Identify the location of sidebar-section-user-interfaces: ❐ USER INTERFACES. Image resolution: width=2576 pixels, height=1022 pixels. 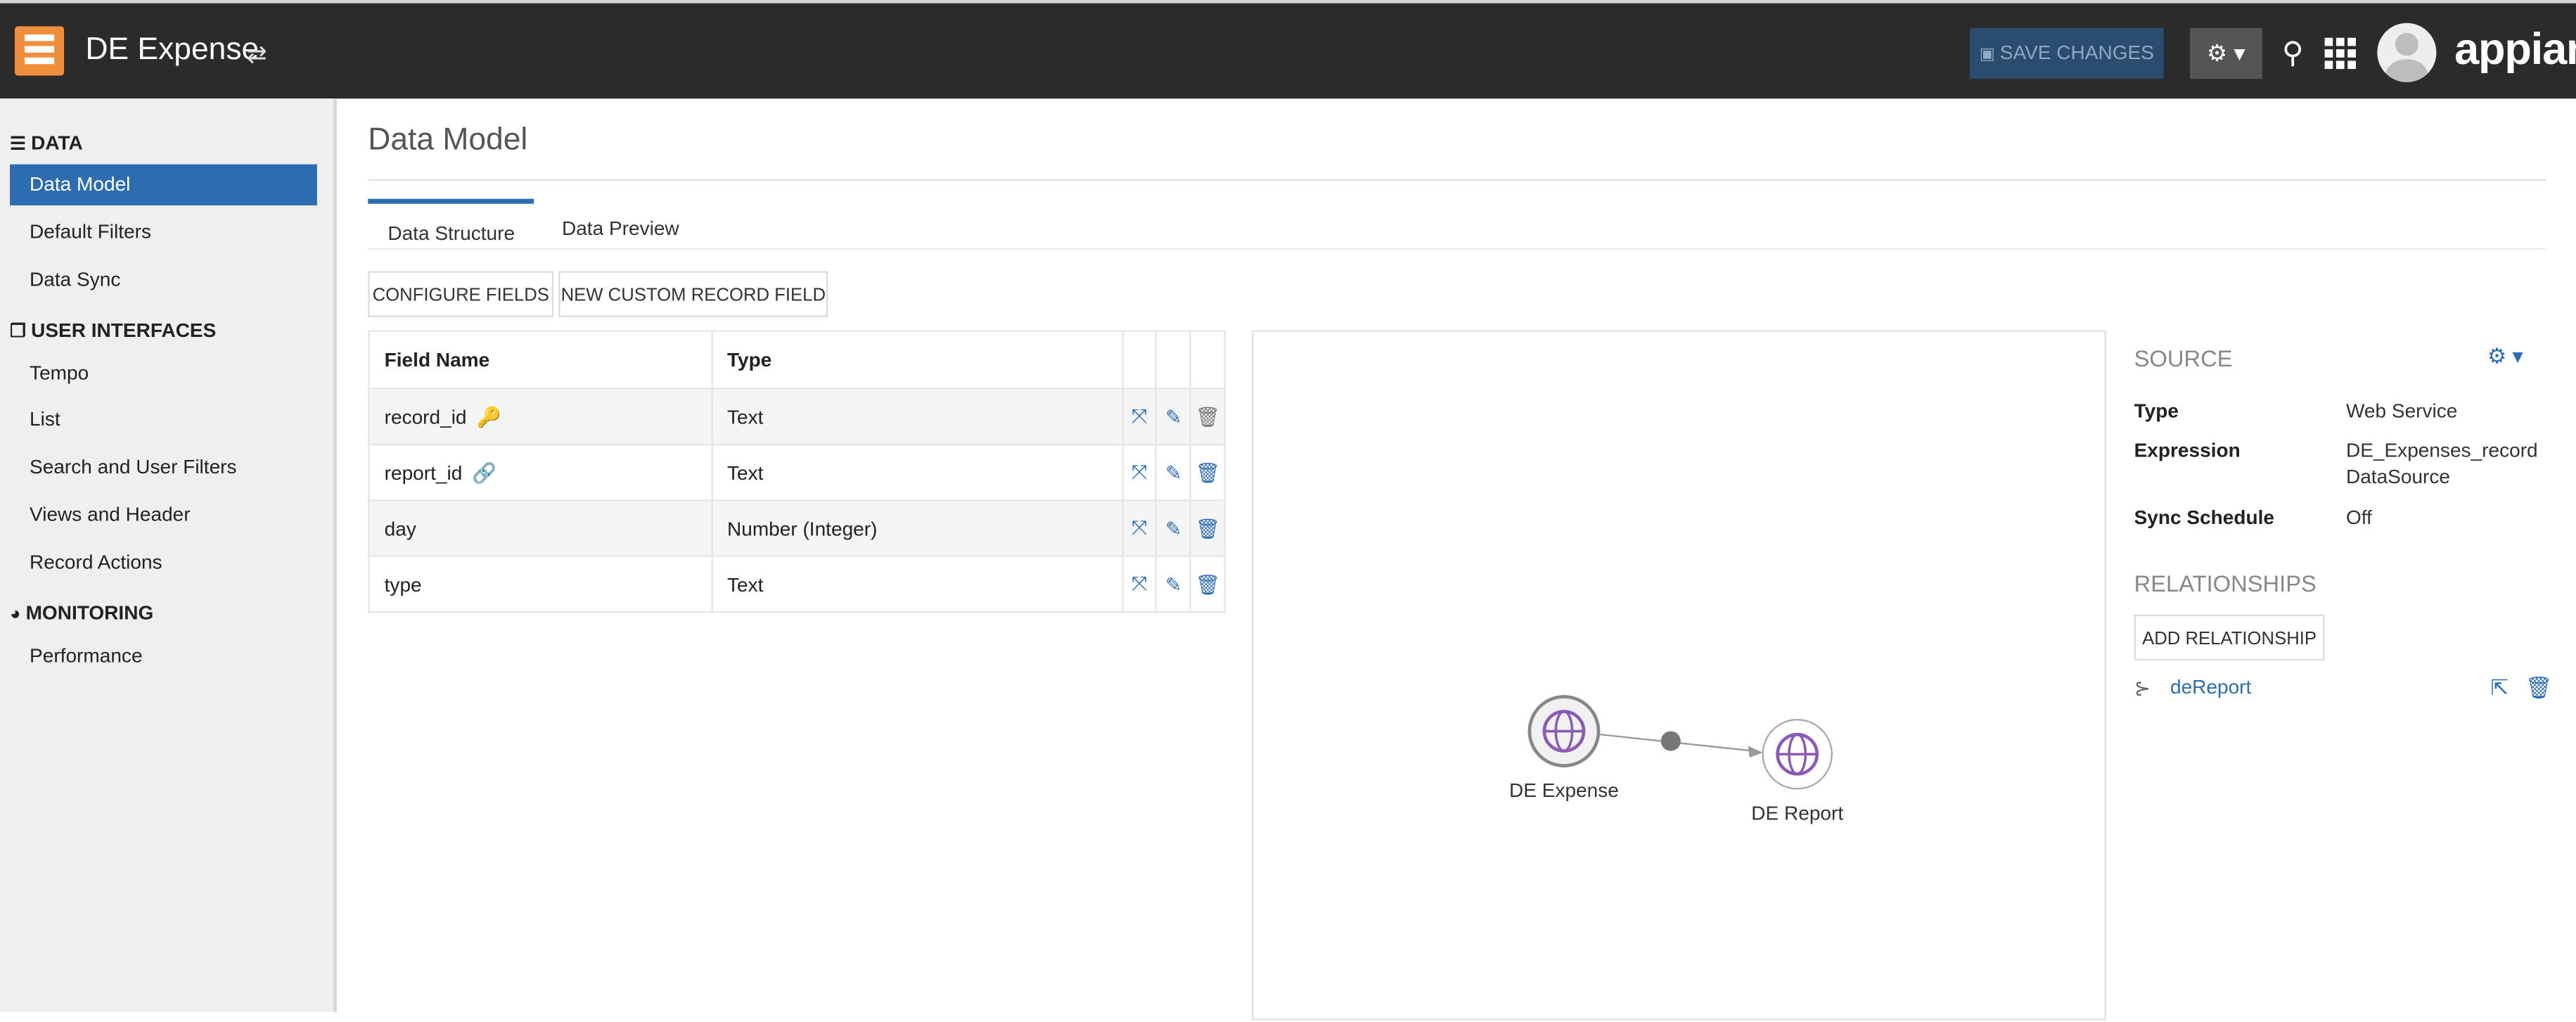
(113, 330).